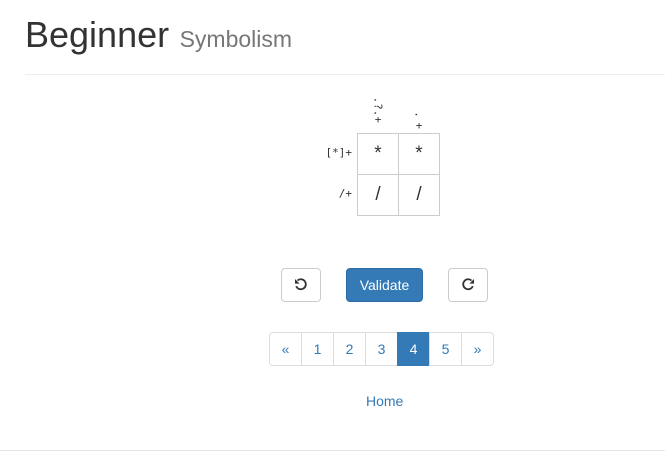 The width and height of the screenshot is (665, 452). I want to click on puzzle-grid: * * / /, so click(398, 174).